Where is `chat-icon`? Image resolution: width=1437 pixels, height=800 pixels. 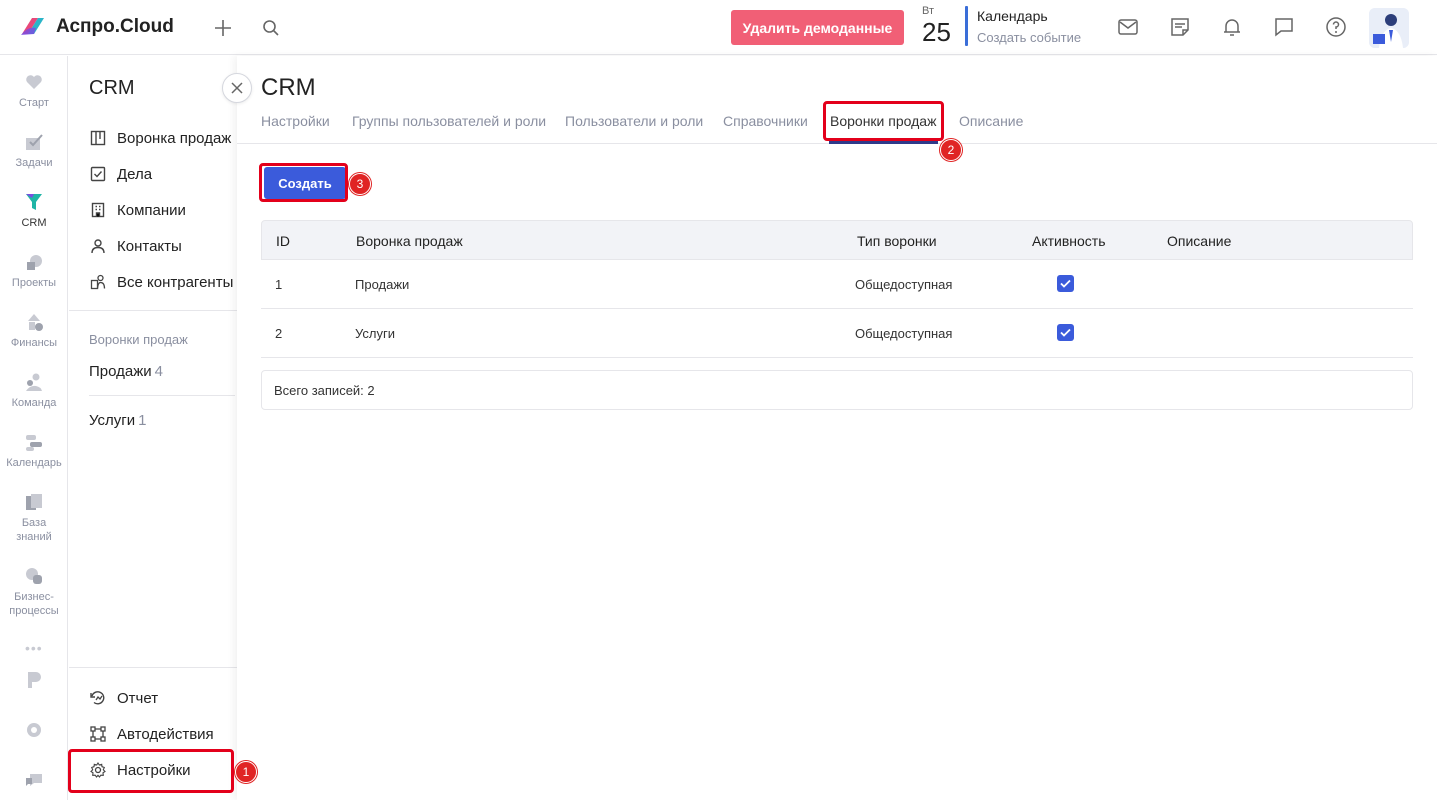 chat-icon is located at coordinates (1284, 27).